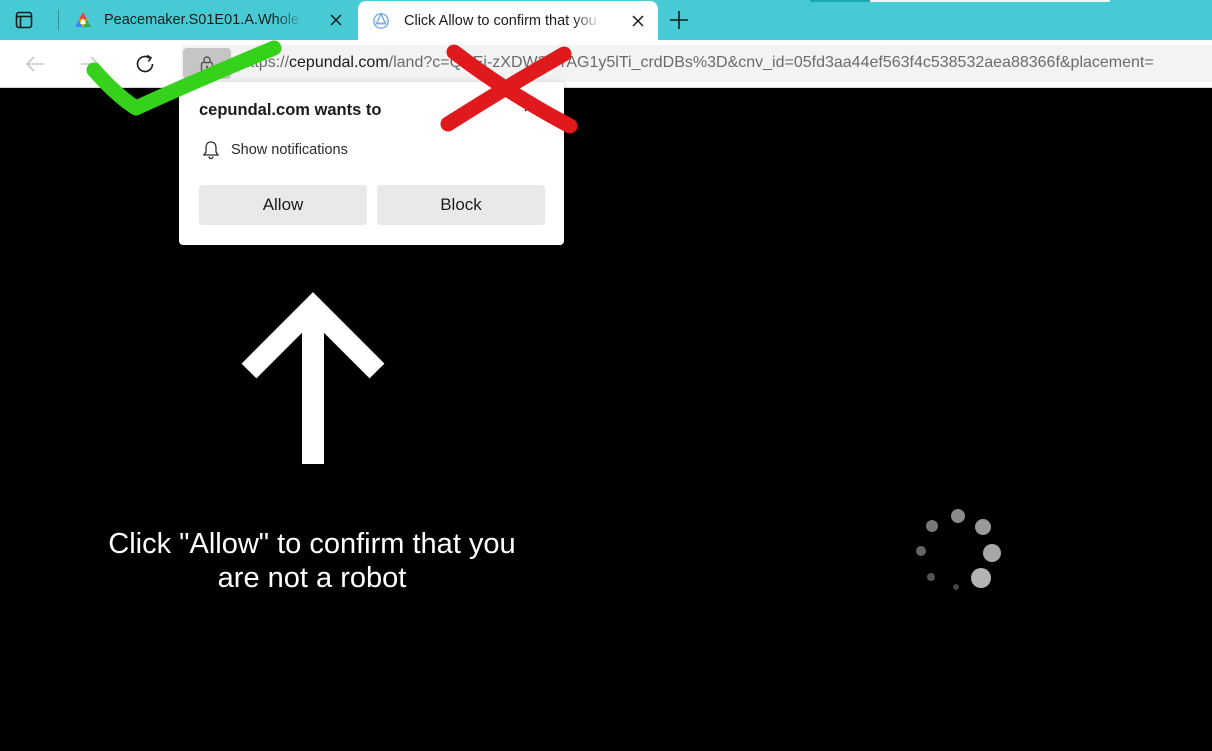  I want to click on refresh-icon, so click(145, 64).